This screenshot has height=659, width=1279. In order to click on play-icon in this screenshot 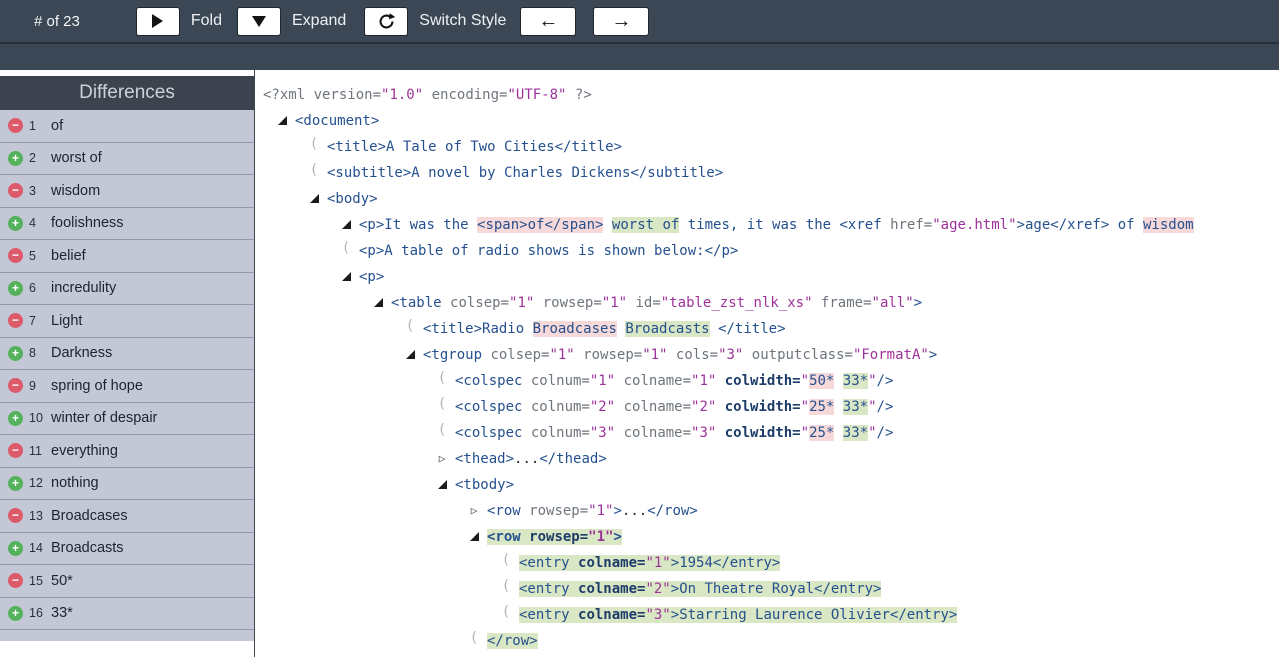, I will do `click(158, 21)`.